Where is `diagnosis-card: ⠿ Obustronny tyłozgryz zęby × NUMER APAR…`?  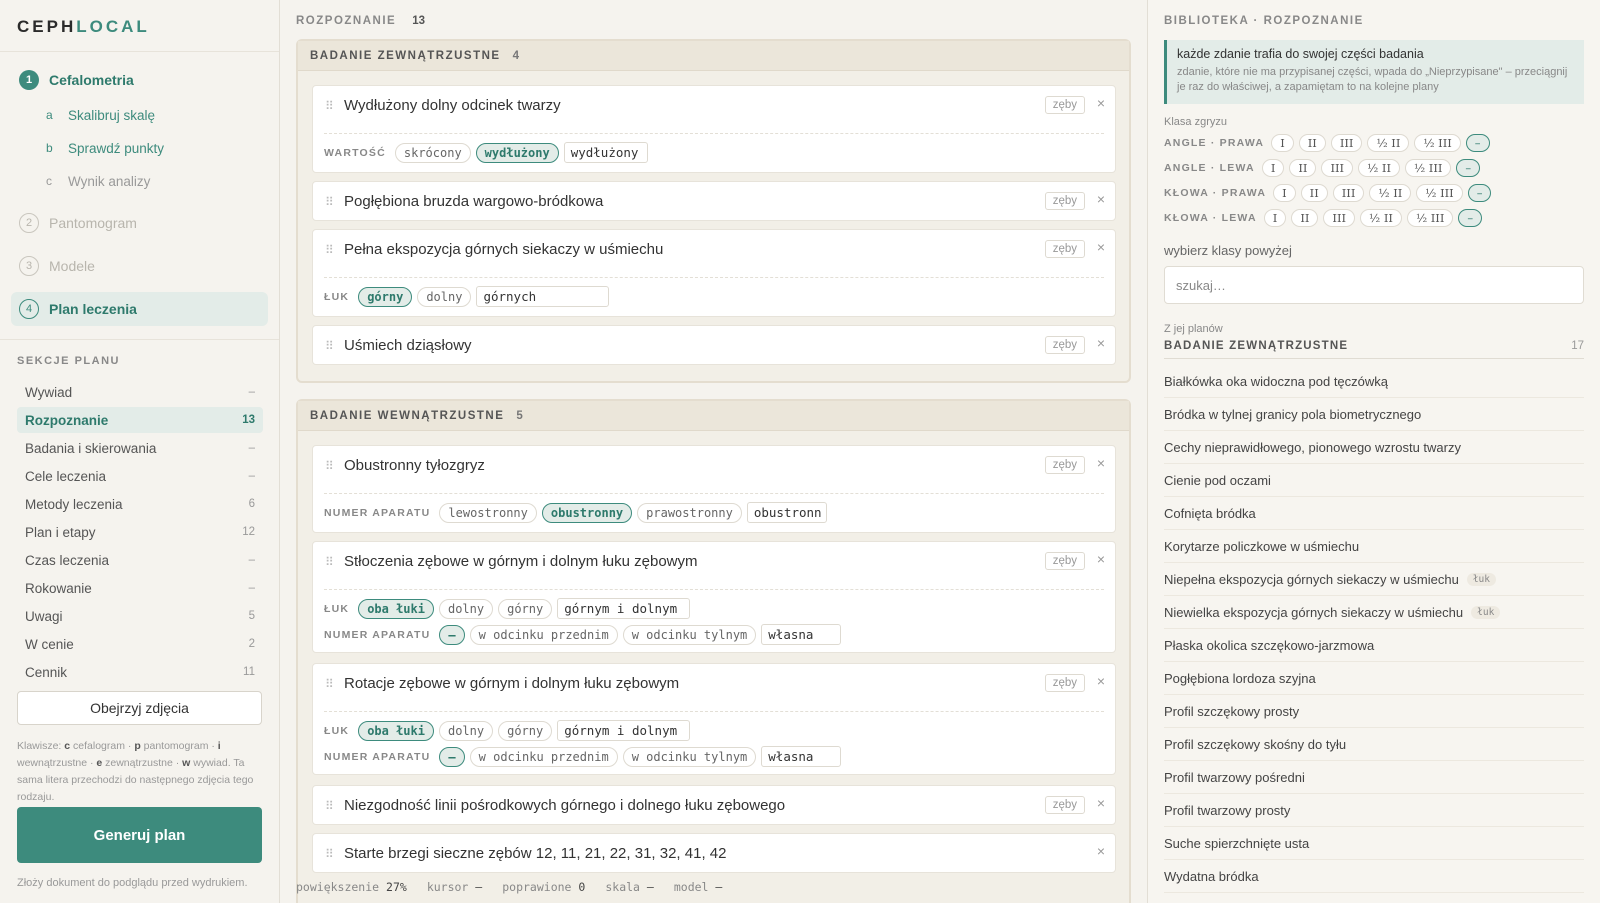 diagnosis-card: ⠿ Obustronny tyłozgryz zęby × NUMER APAR… is located at coordinates (714, 489).